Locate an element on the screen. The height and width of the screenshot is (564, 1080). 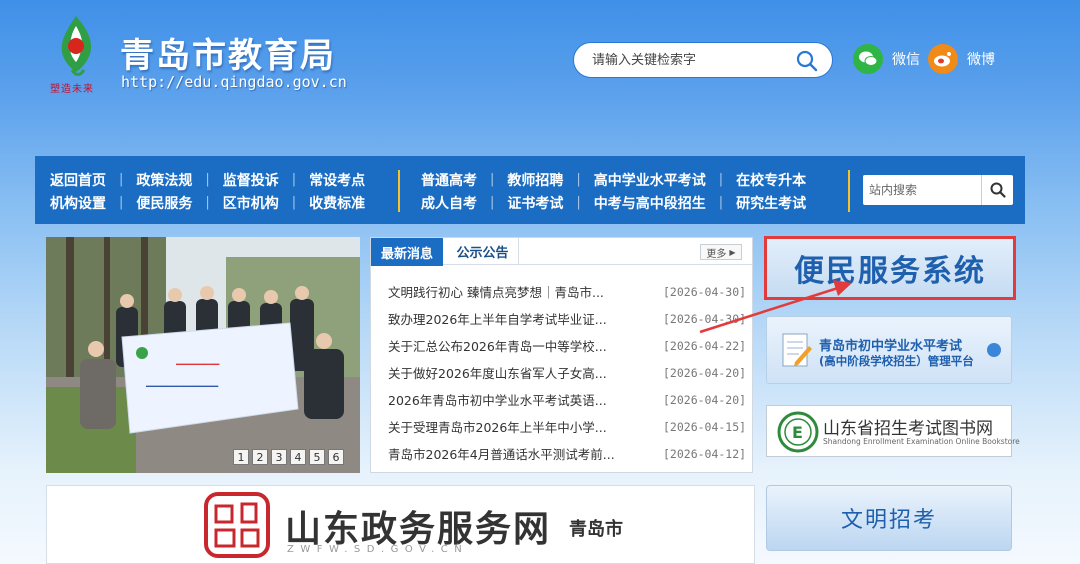
convenience-service-banner: 便民服务系统 is located at coordinates (890, 268).